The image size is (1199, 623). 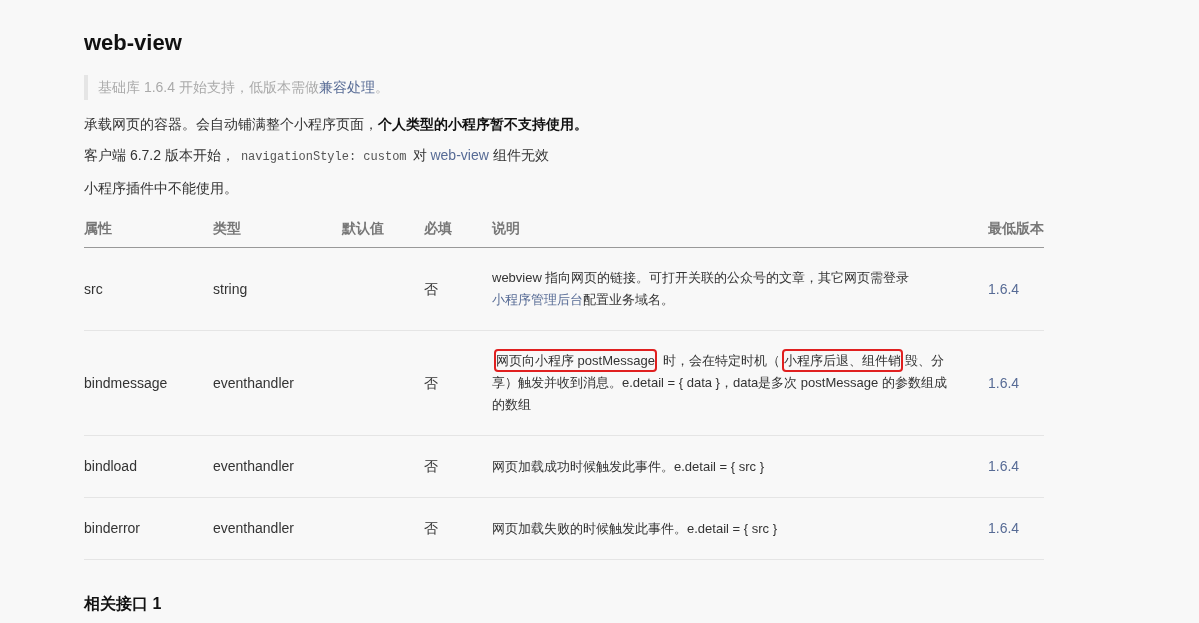 What do you see at coordinates (133, 43) in the screenshot?
I see `page-title: web-view` at bounding box center [133, 43].